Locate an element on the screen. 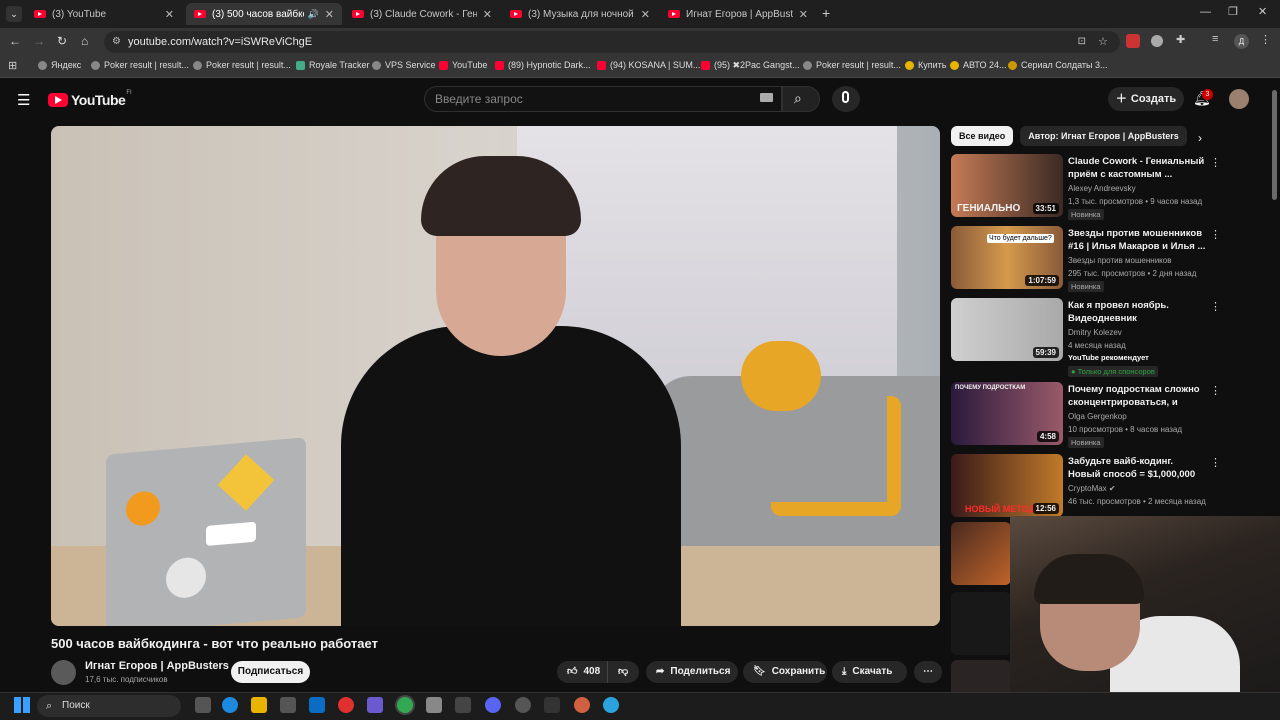  browser-tab: (3) Музыка для ночной работ✕ is located at coordinates (580, 14).